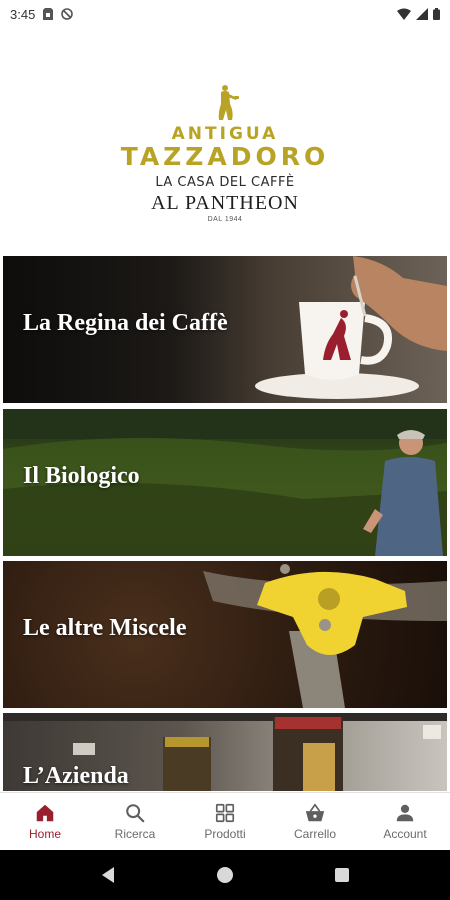 The width and height of the screenshot is (450, 900). Describe the element at coordinates (108, 875) in the screenshot. I see `back-icon` at that location.